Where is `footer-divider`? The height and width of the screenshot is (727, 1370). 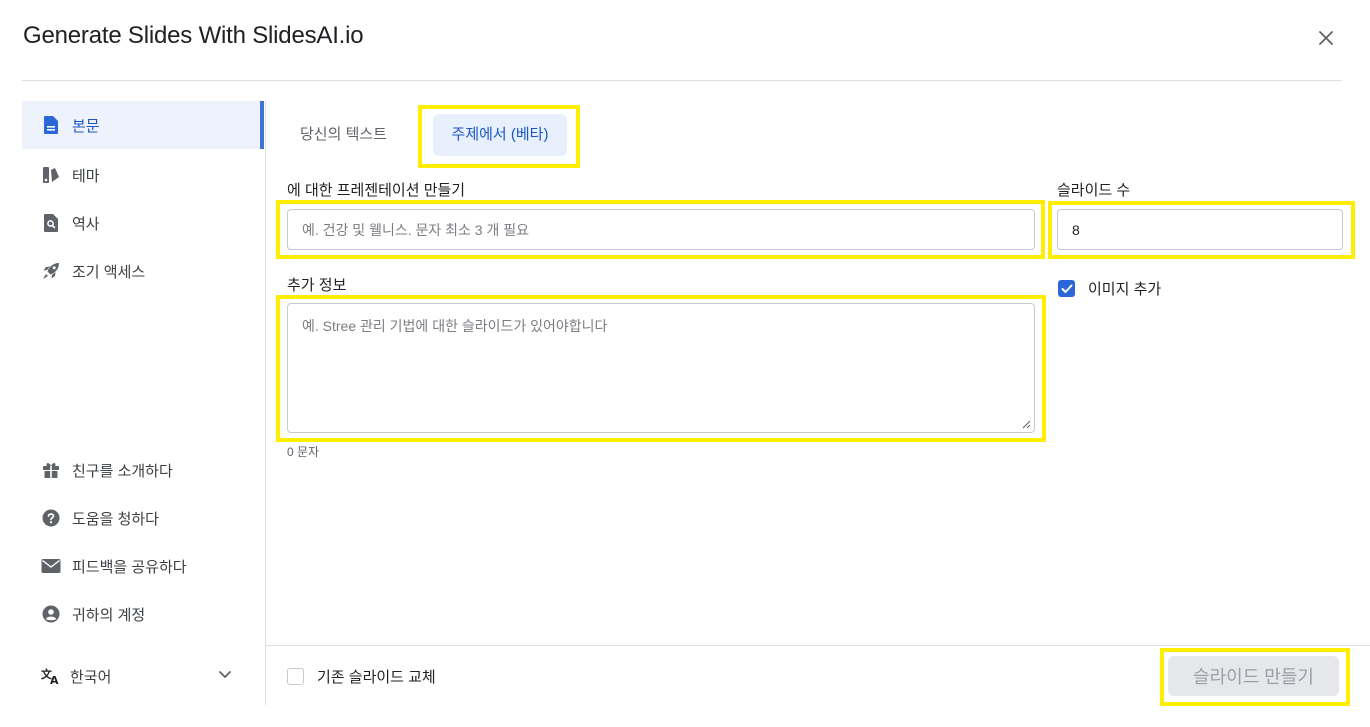 footer-divider is located at coordinates (818, 645).